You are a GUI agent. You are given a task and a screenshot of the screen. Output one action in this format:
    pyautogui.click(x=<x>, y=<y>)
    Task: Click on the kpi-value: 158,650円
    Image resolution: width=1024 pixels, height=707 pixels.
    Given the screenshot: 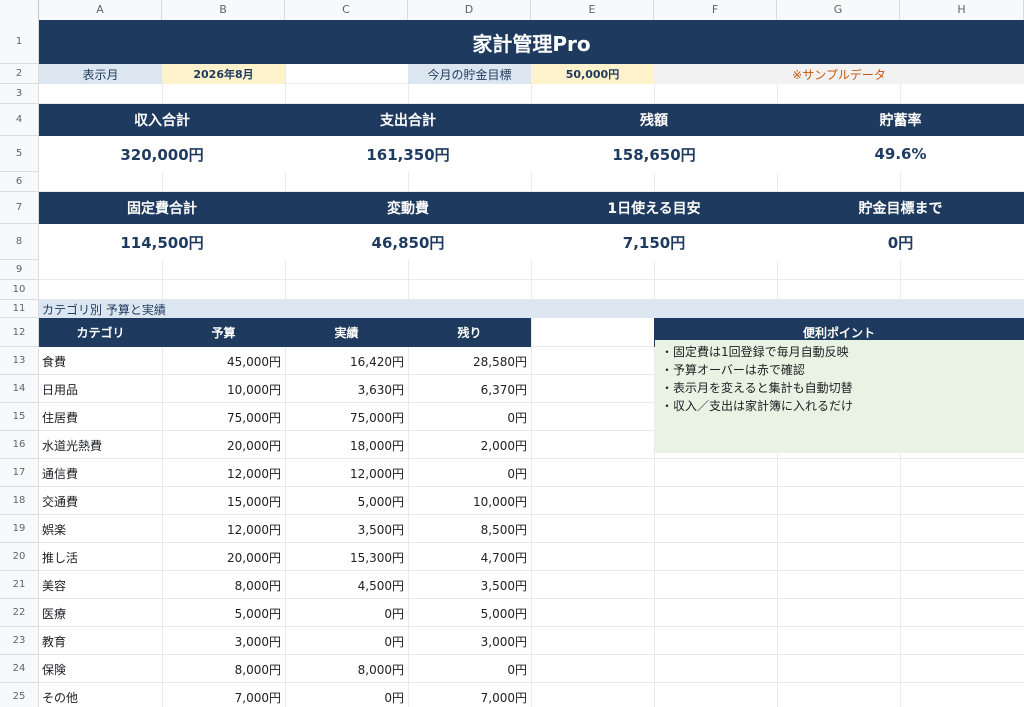 What is the action you would take?
    pyautogui.click(x=654, y=154)
    